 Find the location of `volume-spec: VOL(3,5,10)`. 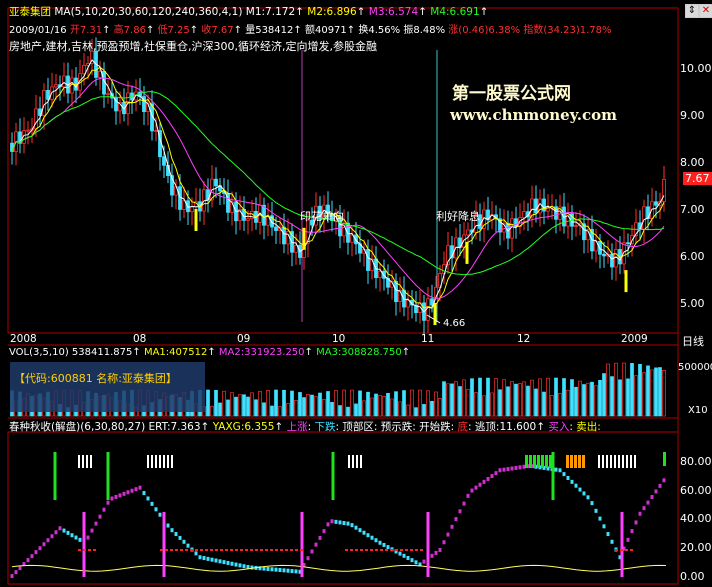

volume-spec: VOL(3,5,10) is located at coordinates (39, 352).